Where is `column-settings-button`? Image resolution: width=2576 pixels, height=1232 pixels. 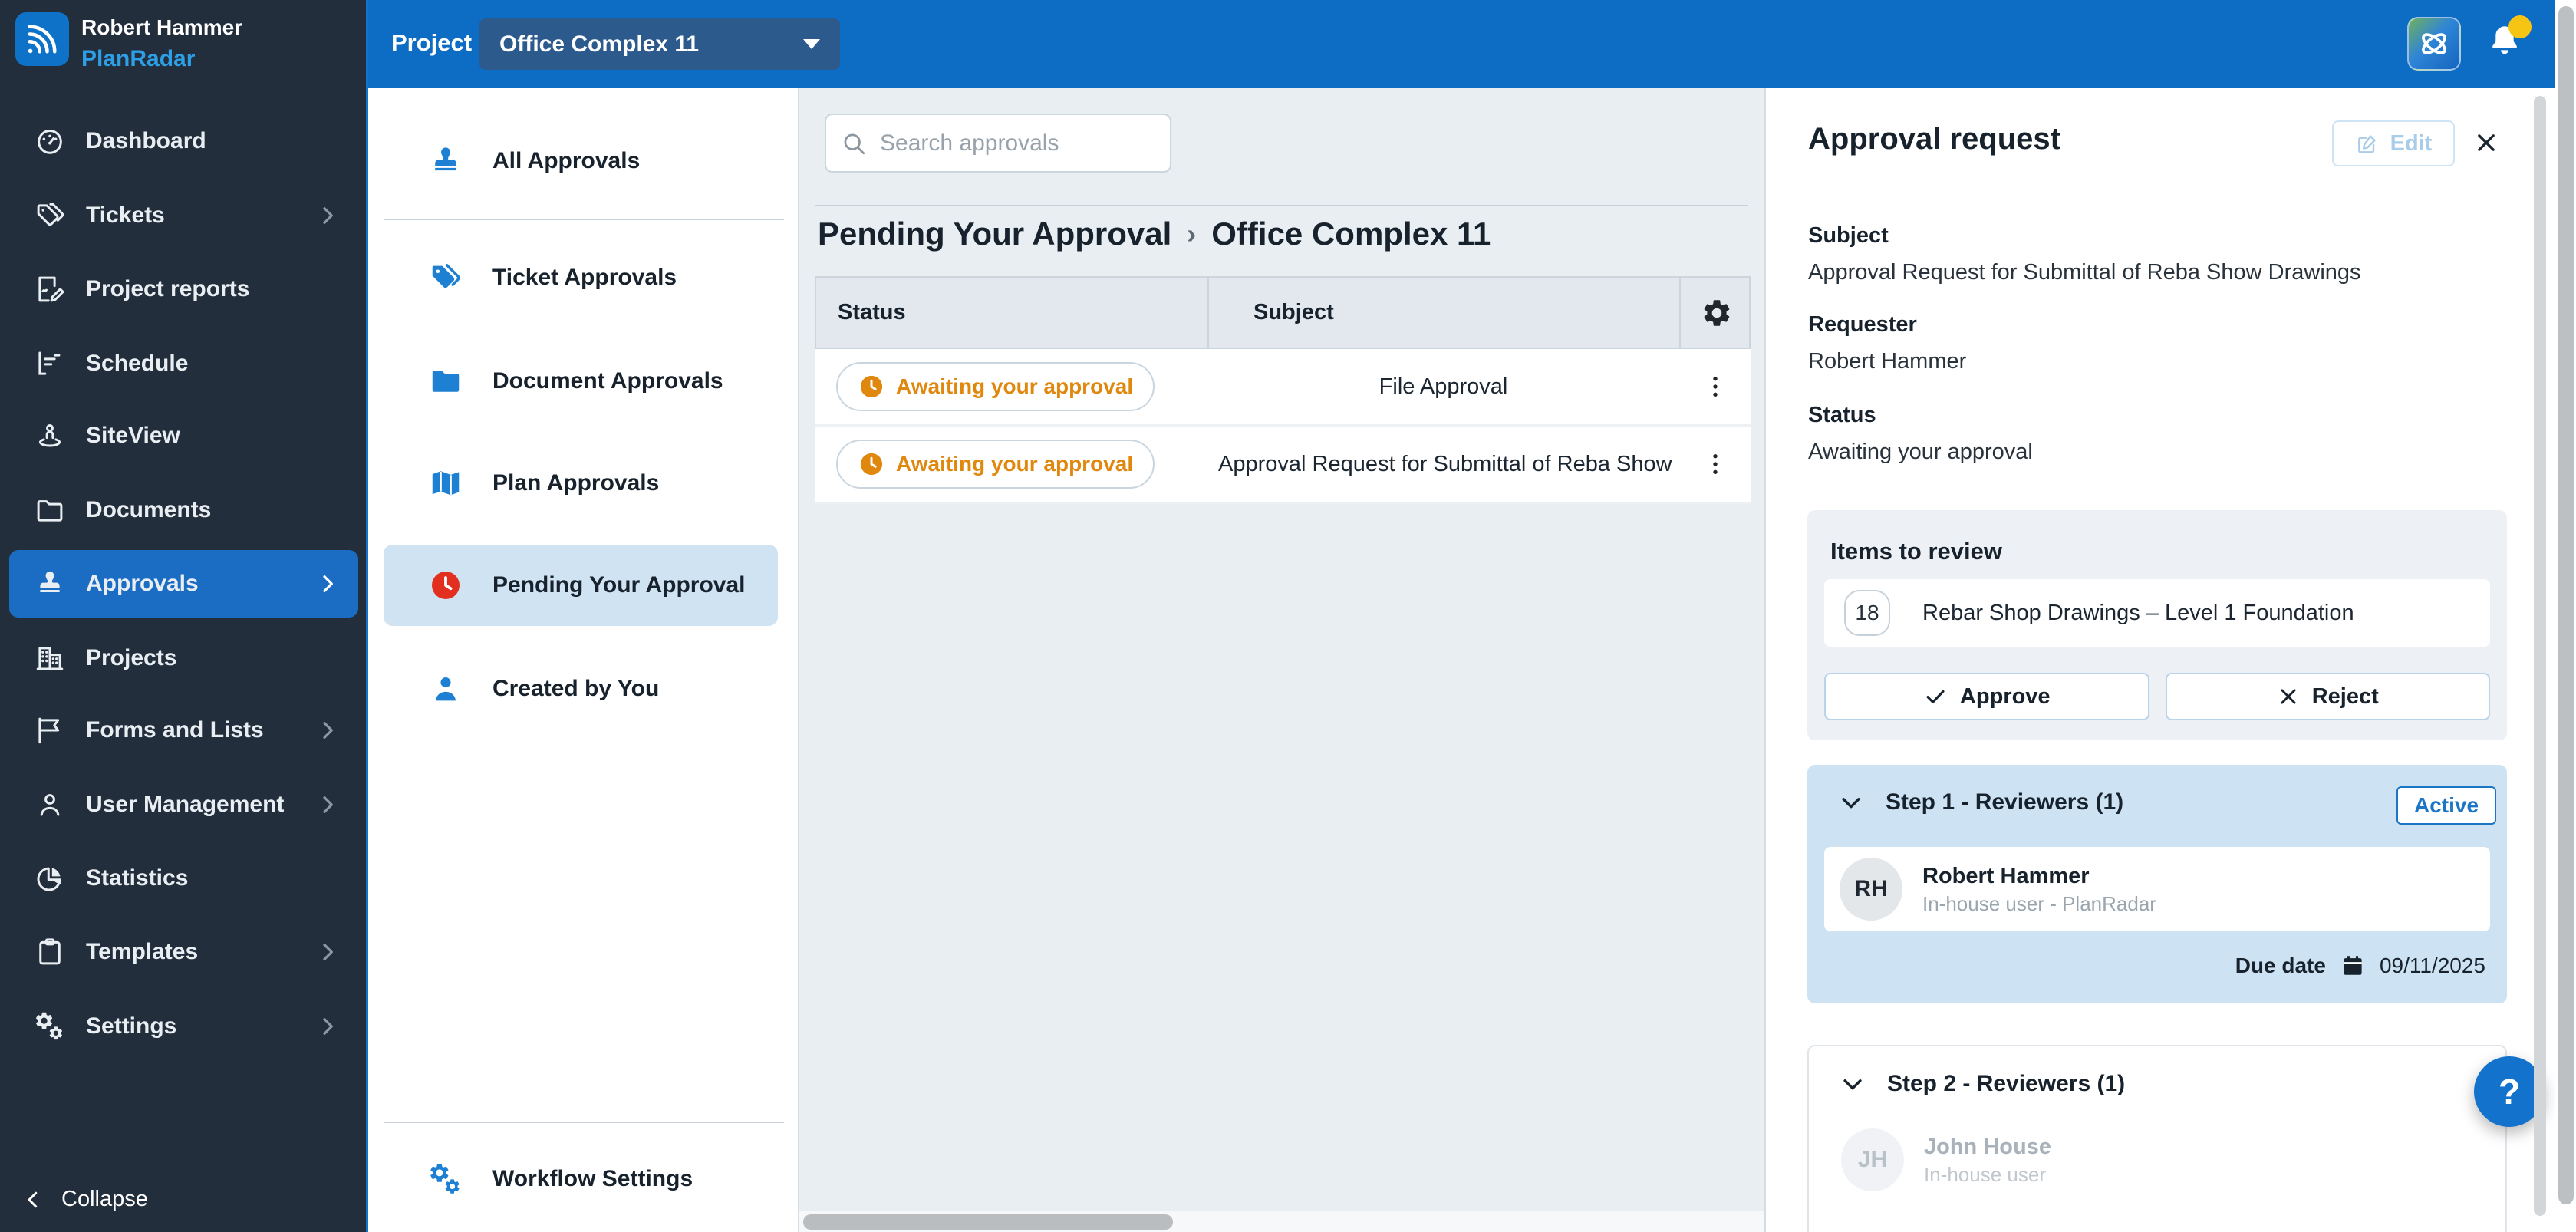
column-settings-button is located at coordinates (1716, 313).